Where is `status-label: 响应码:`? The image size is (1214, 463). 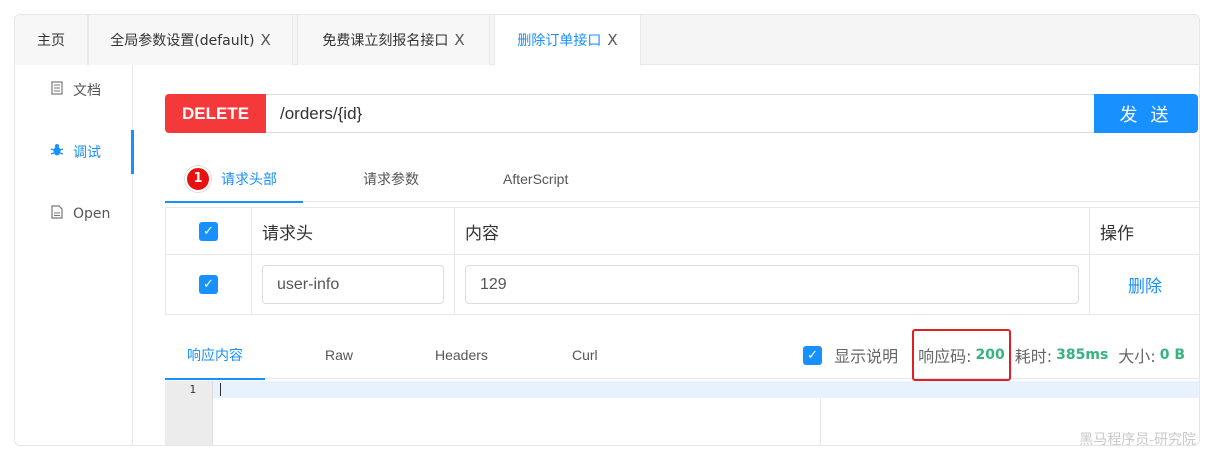 status-label: 响应码: is located at coordinates (945, 356).